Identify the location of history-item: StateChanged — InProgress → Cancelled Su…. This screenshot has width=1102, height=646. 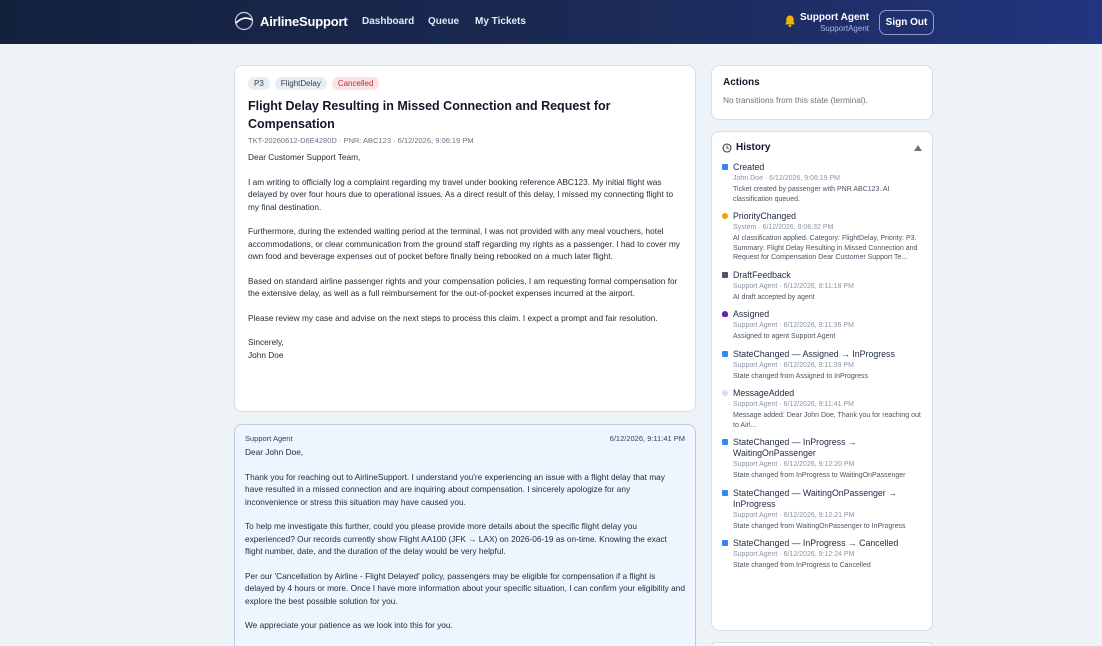
(822, 554).